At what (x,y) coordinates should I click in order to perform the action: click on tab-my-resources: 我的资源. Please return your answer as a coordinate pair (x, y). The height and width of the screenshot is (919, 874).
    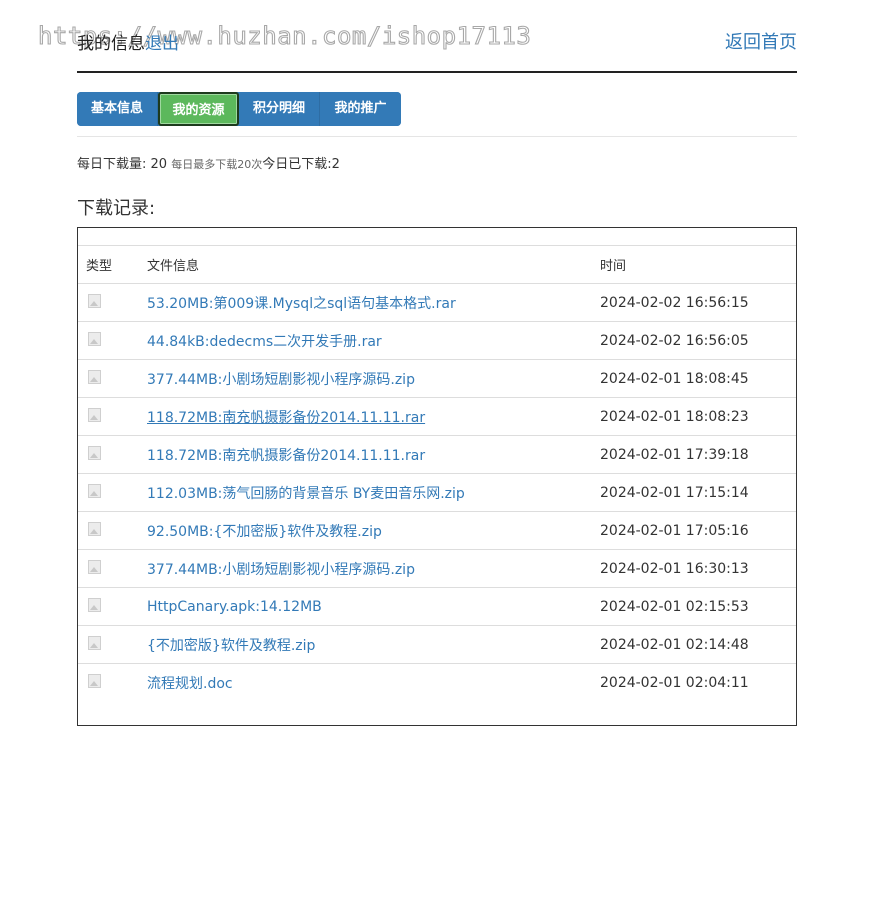
    Looking at the image, I should click on (198, 109).